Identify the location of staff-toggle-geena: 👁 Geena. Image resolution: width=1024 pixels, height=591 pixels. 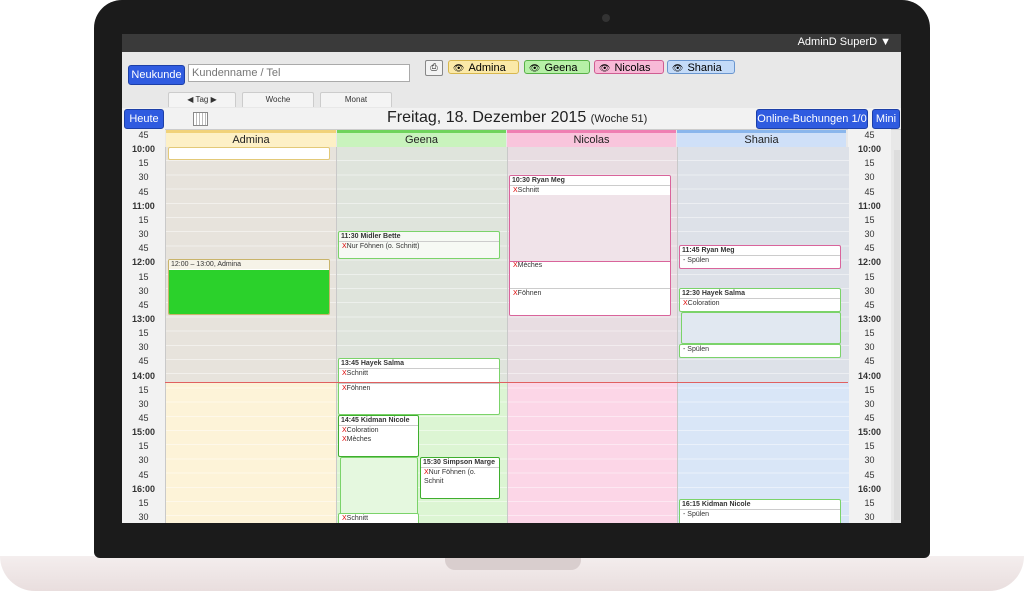
(557, 67).